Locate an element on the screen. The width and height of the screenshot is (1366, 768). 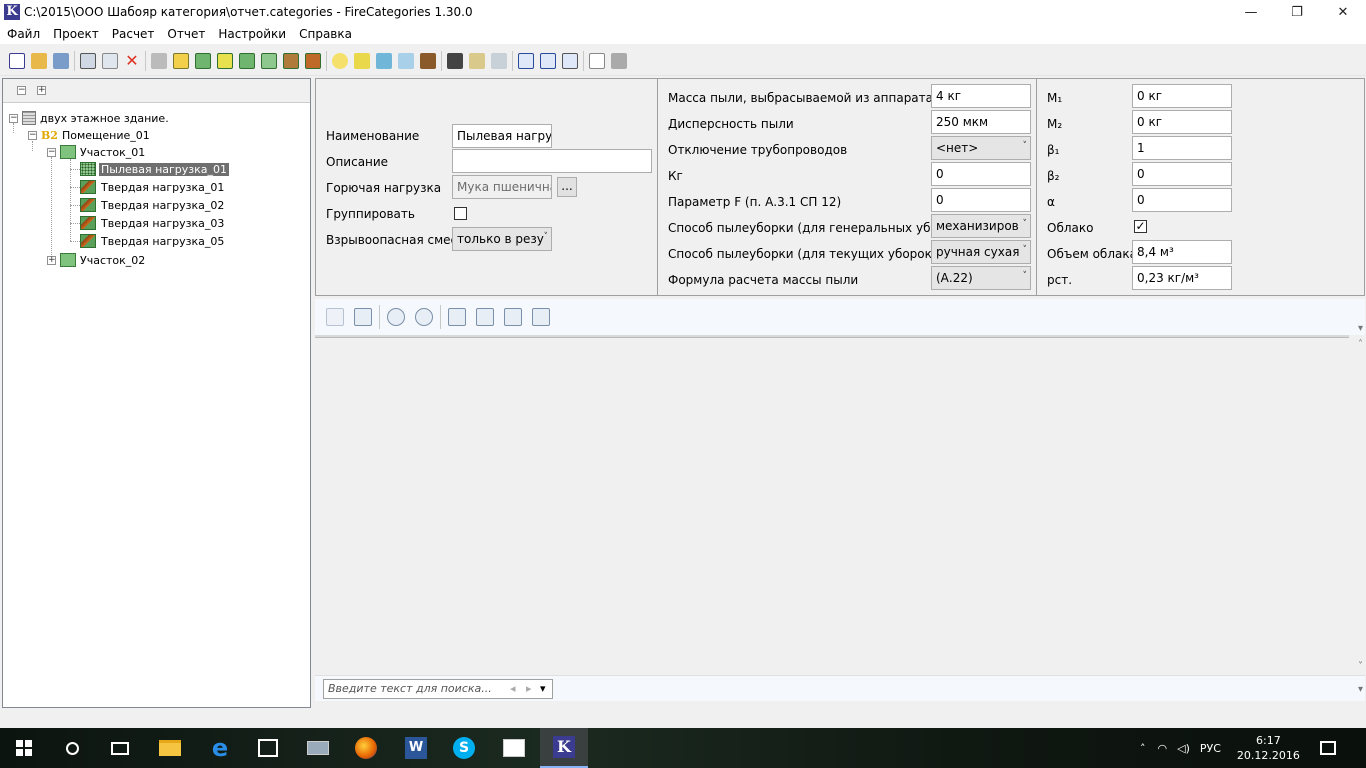
tree-node-room: − В2 Помещение_01 is located at coordinates (89, 135).